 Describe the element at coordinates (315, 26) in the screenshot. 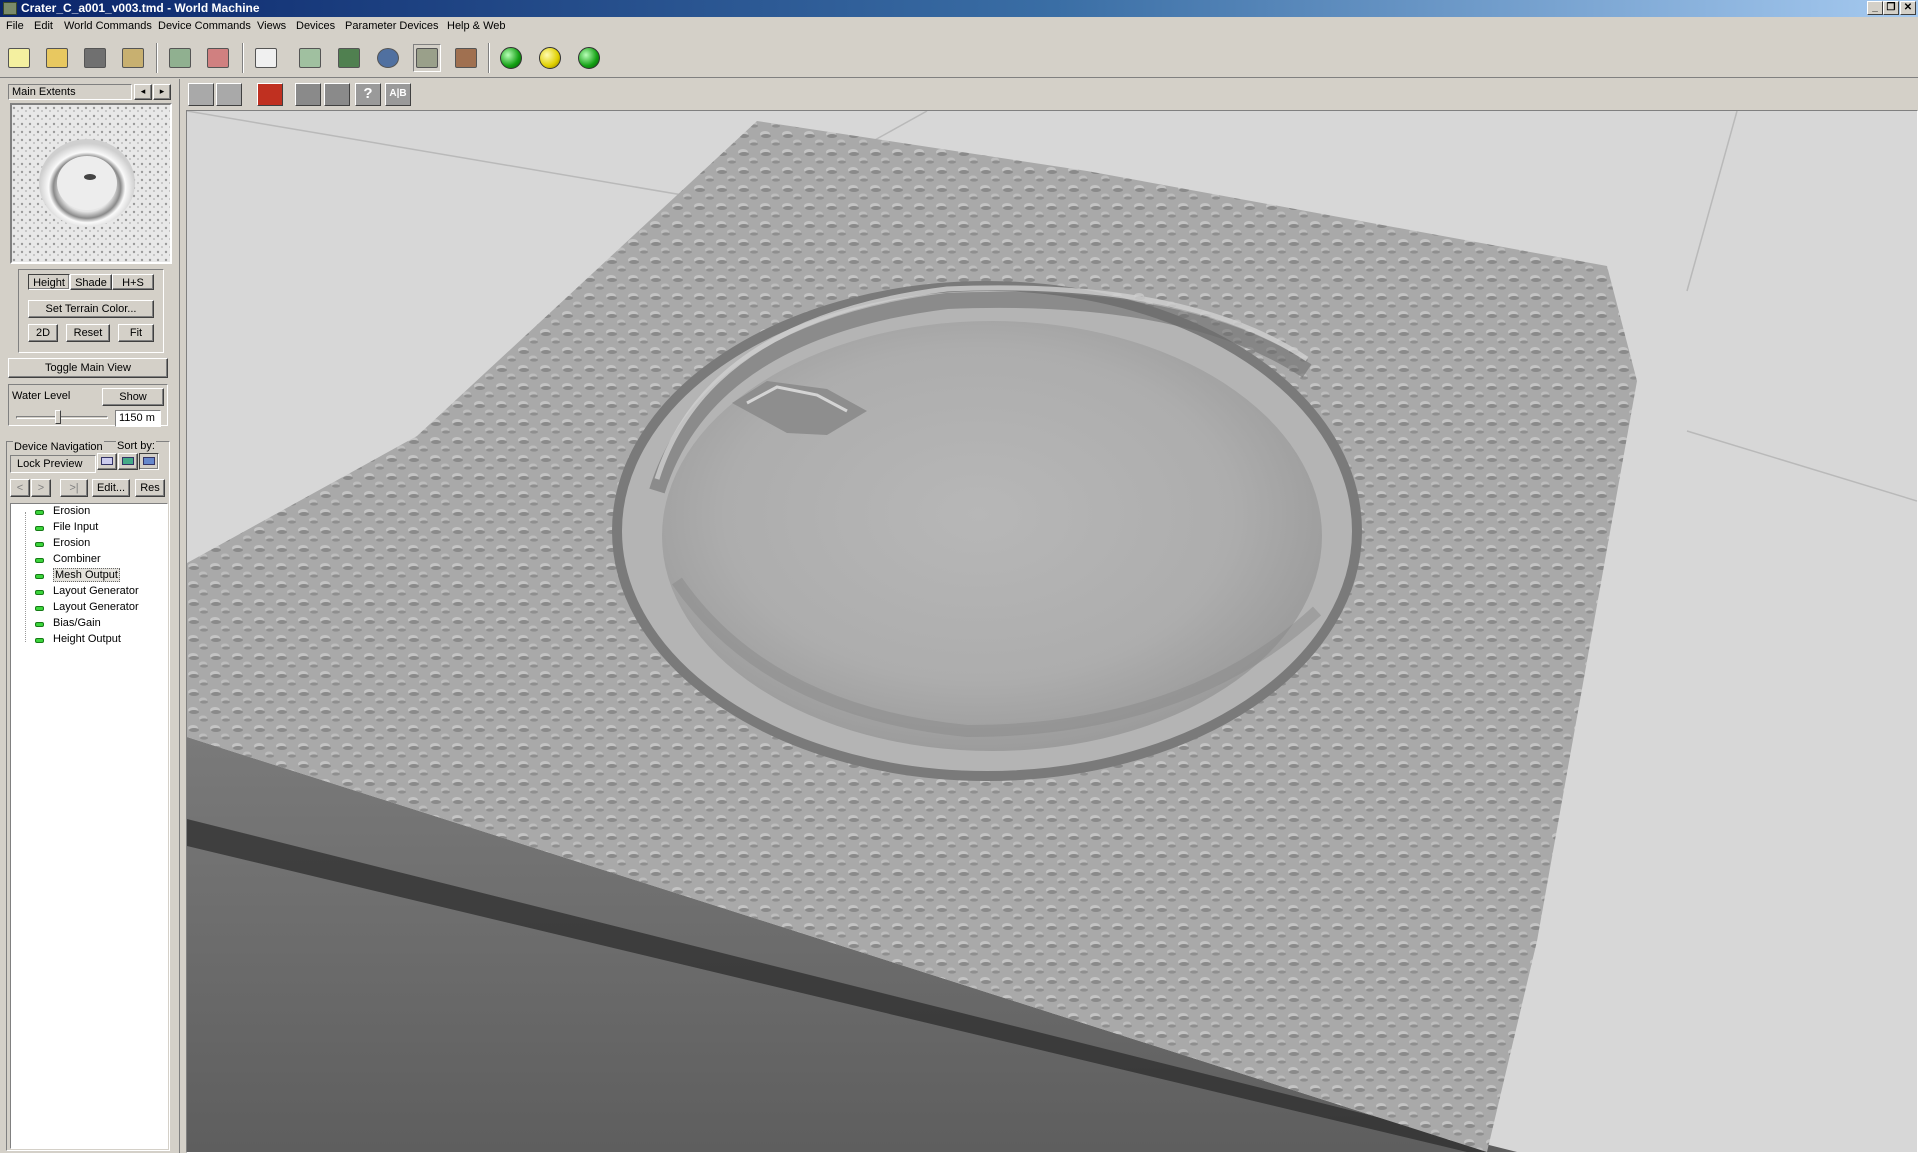

I see `menu-devices: Devices` at that location.